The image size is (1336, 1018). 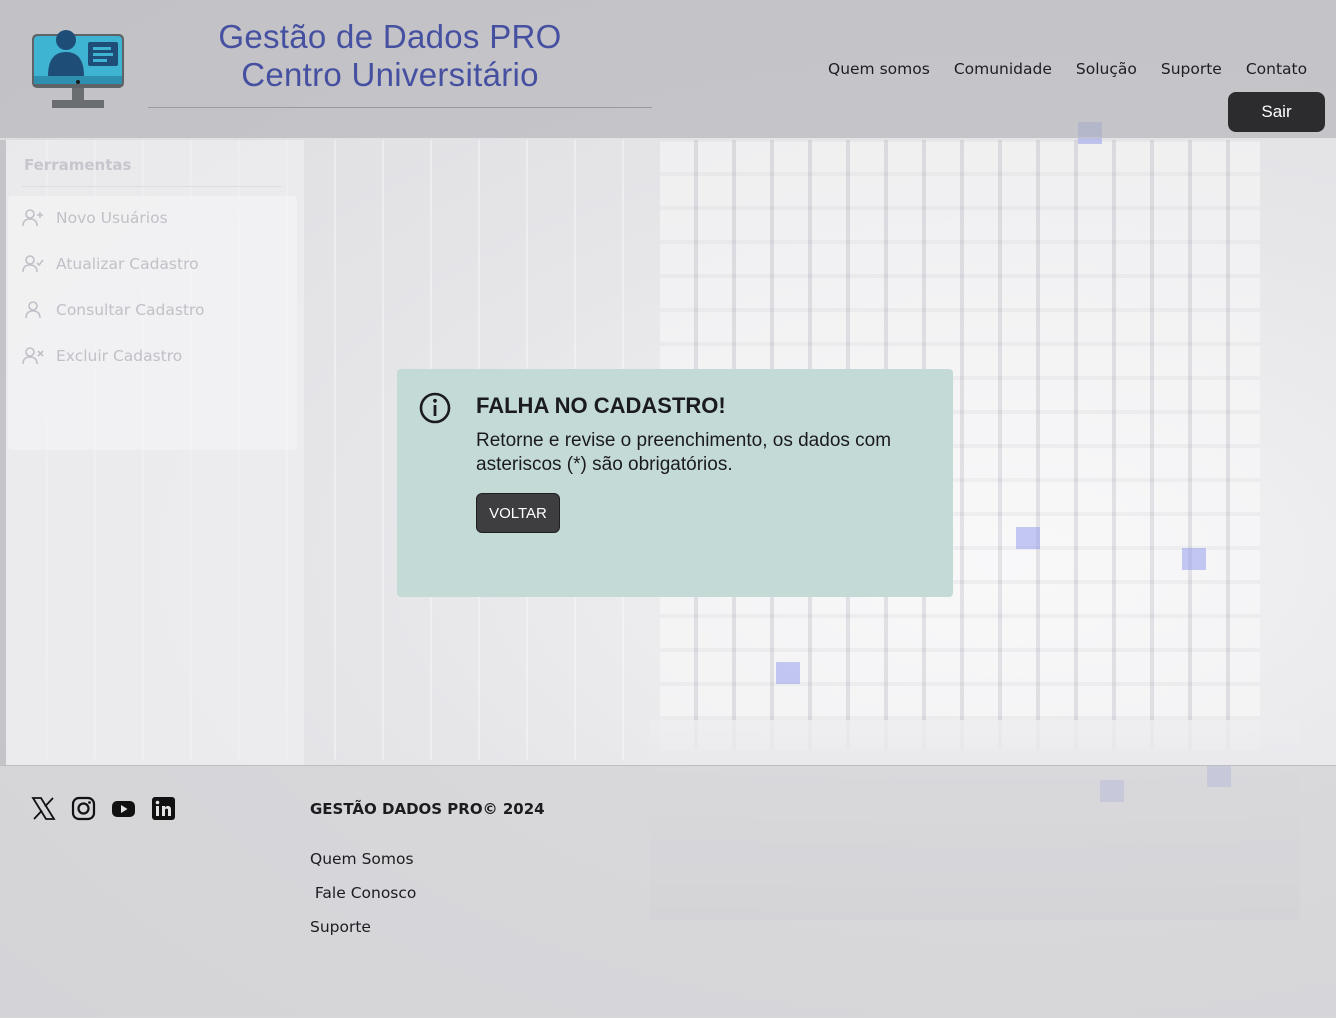 What do you see at coordinates (112, 218) in the screenshot?
I see `sidebar-item-label: Novo Usuários` at bounding box center [112, 218].